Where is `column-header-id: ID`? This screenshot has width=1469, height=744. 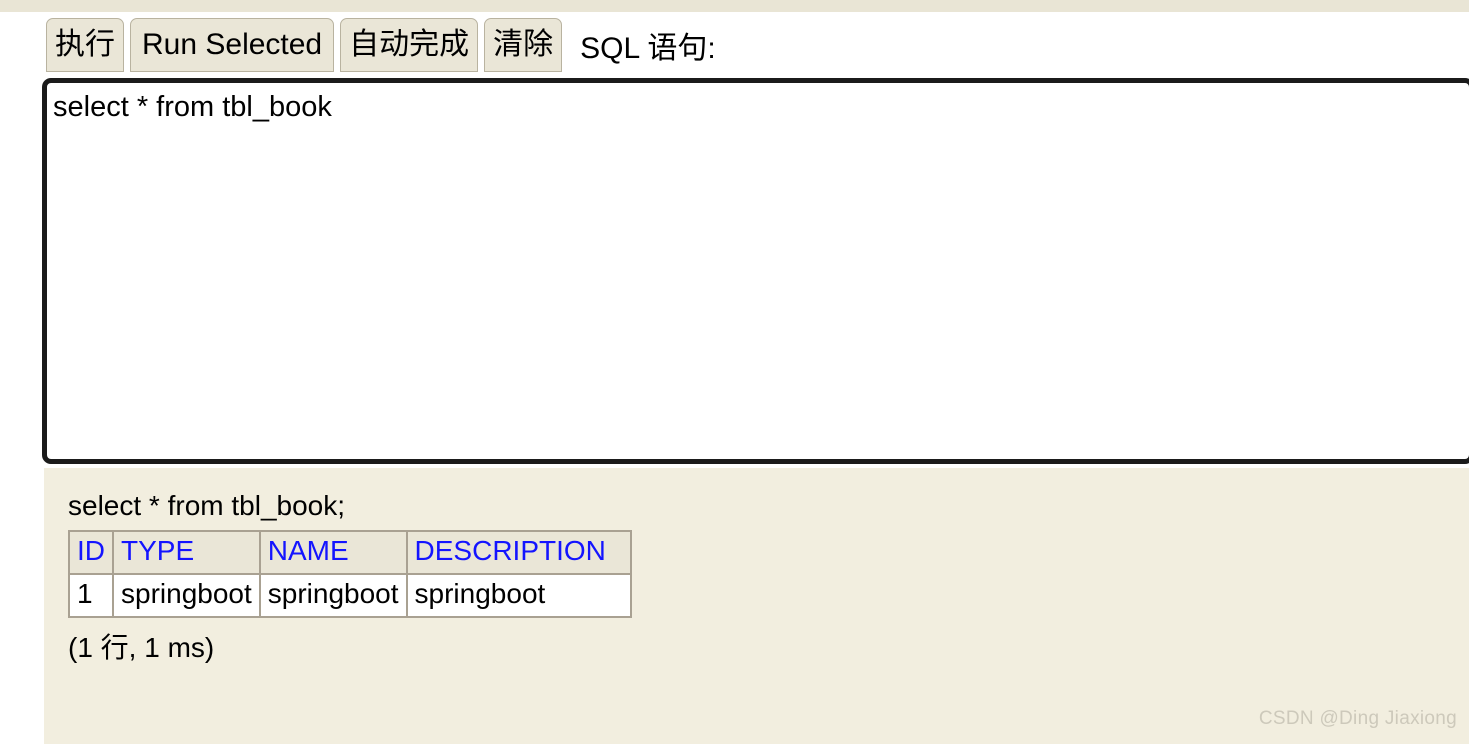 column-header-id: ID is located at coordinates (91, 552).